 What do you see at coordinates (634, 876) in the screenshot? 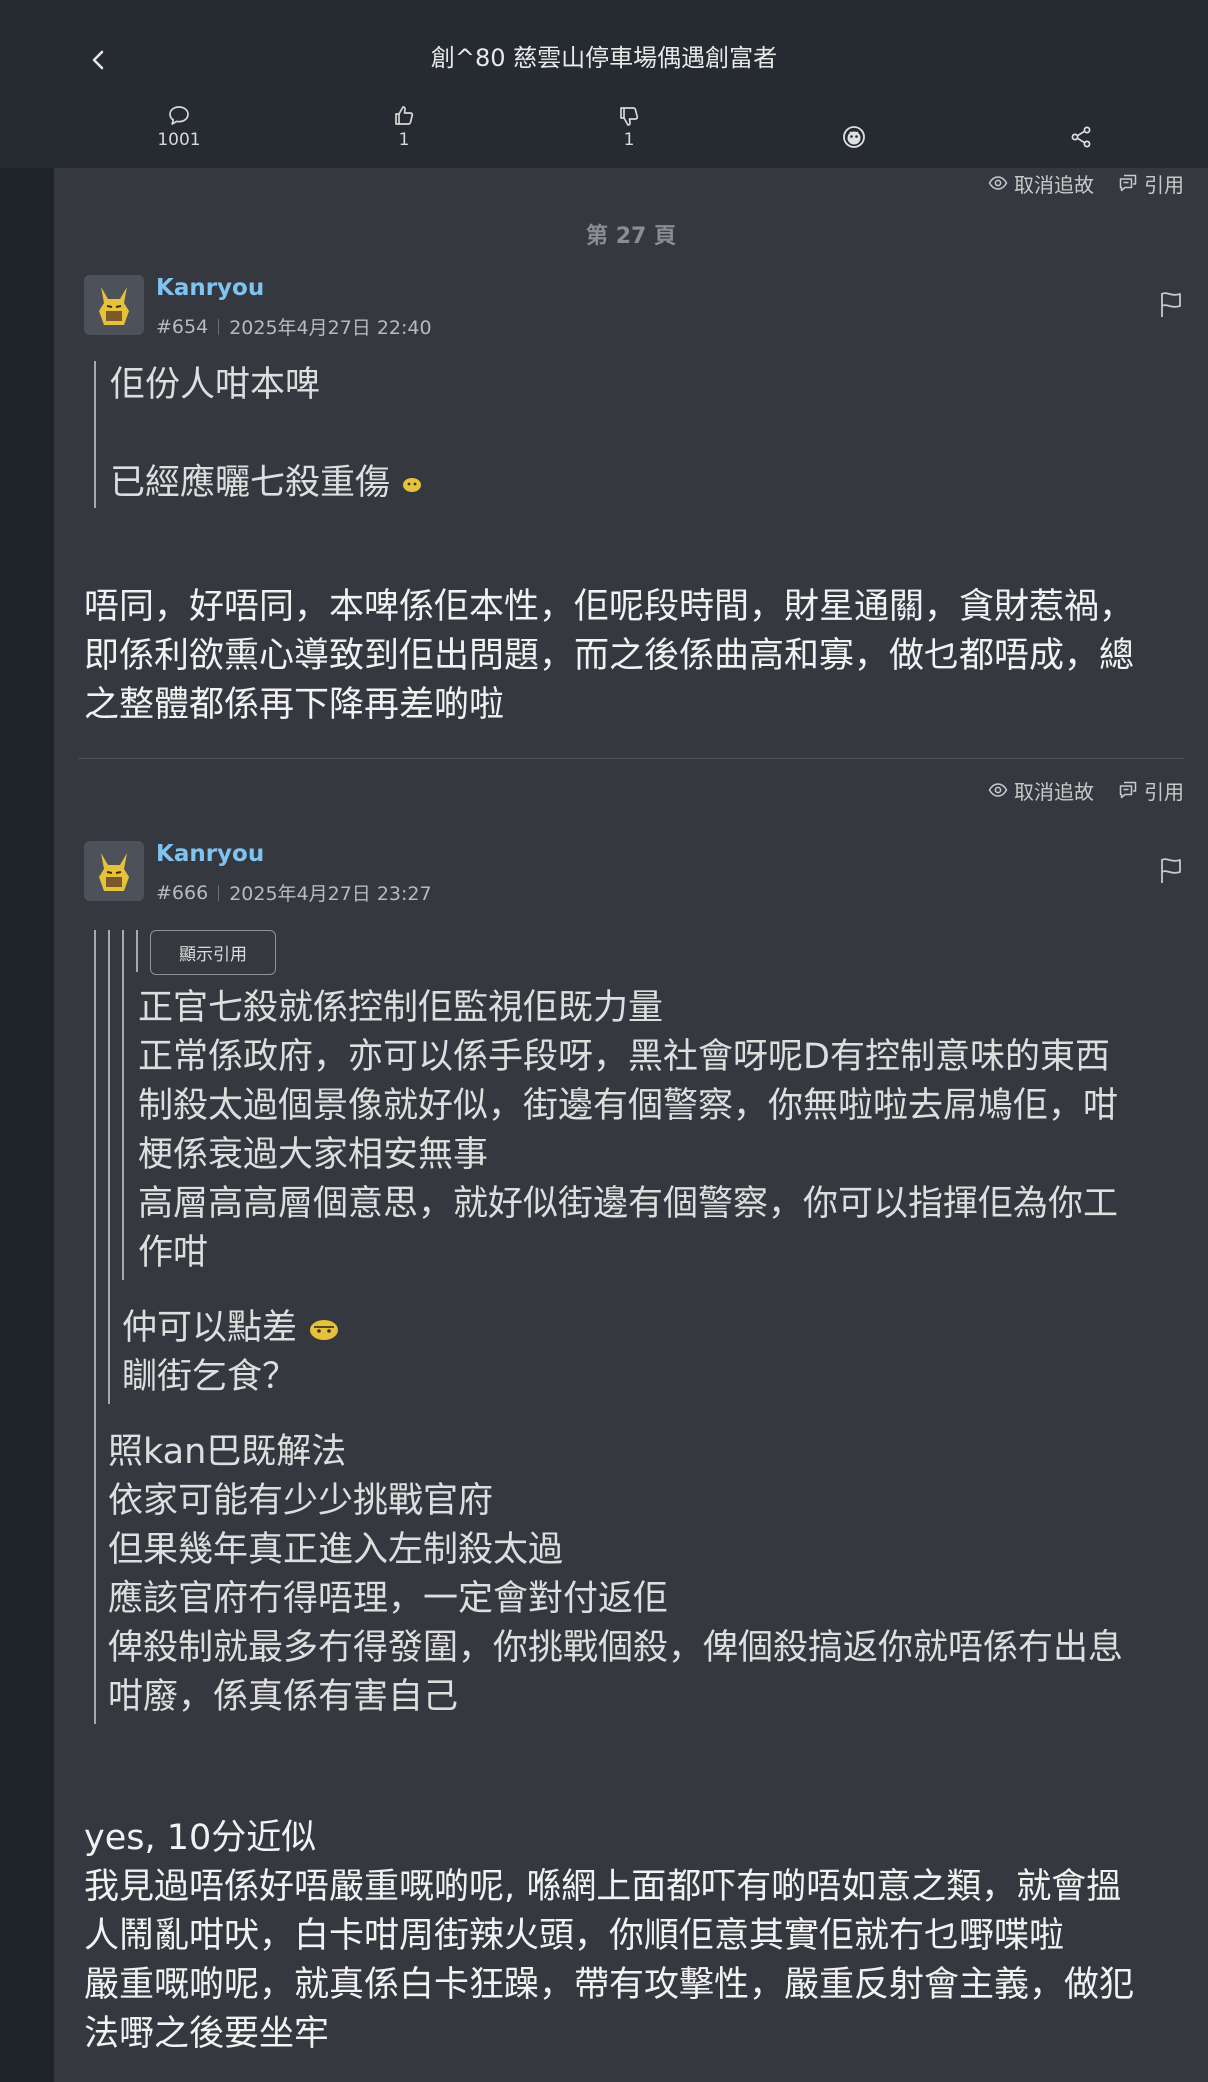
I see `post-header: Kanryou #666 2025年4月27日 23:27` at bounding box center [634, 876].